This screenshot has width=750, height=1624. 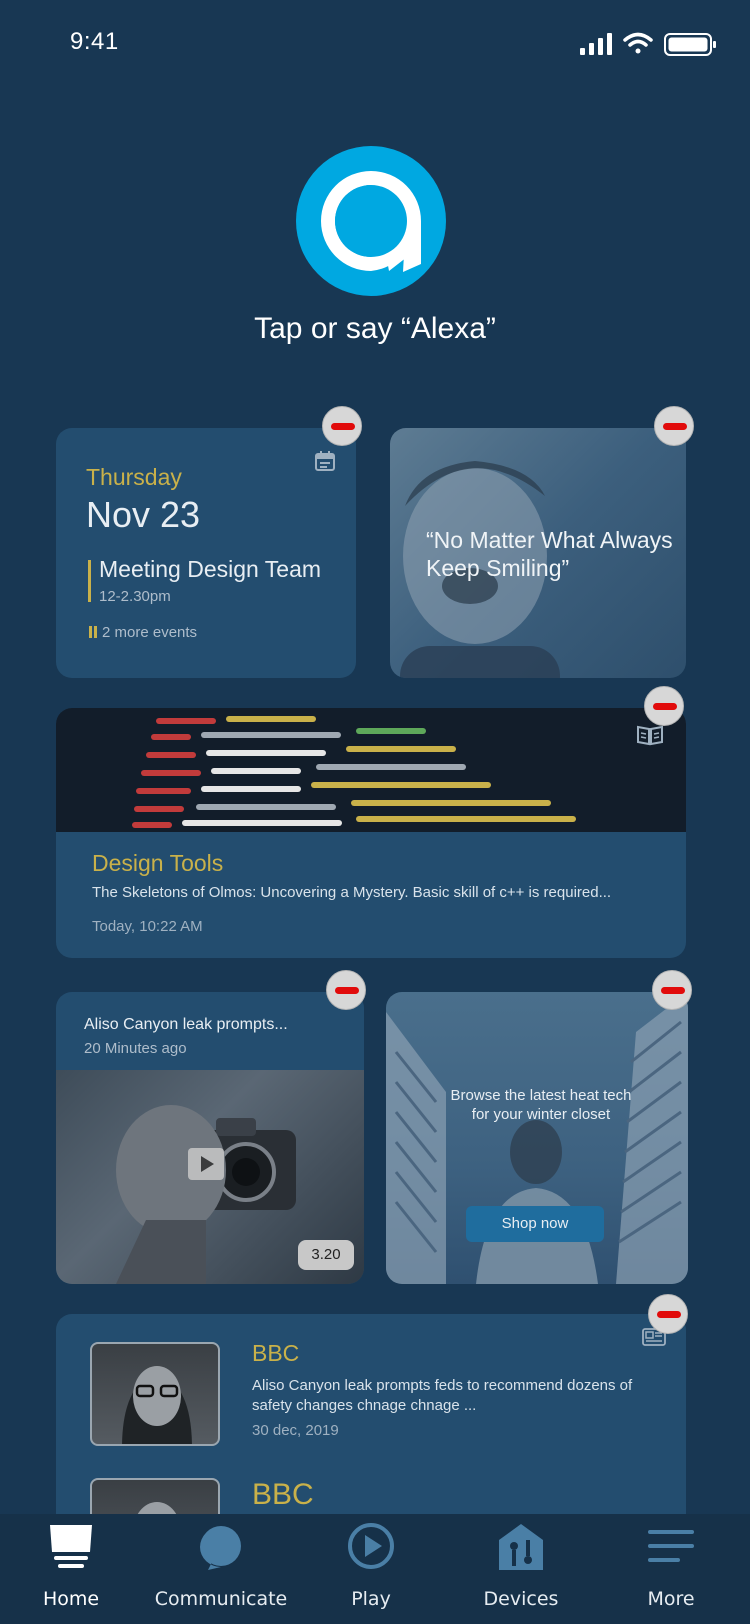 I want to click on menu-icon, so click(x=671, y=1546).